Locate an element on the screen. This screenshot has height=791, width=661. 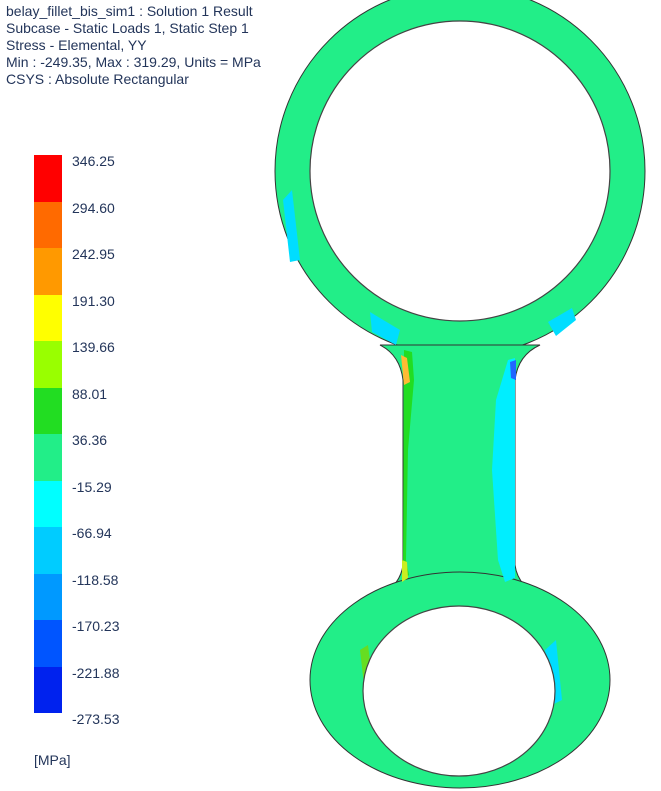
bottom-ring is located at coordinates (460, 680).